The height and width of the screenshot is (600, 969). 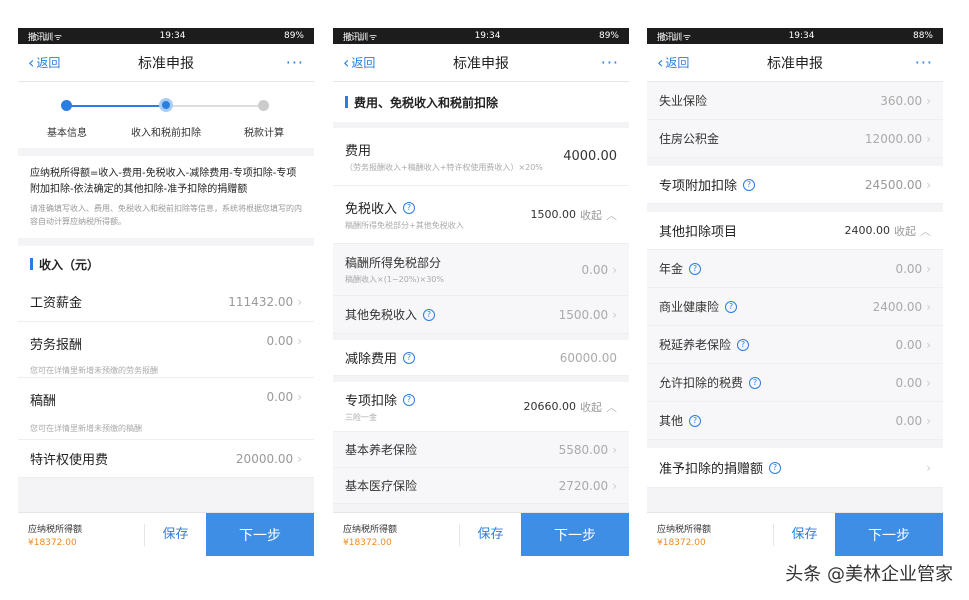 What do you see at coordinates (795, 383) in the screenshot?
I see `other-sub-tax-fees: 允许扣除的税费? 0.00 ›` at bounding box center [795, 383].